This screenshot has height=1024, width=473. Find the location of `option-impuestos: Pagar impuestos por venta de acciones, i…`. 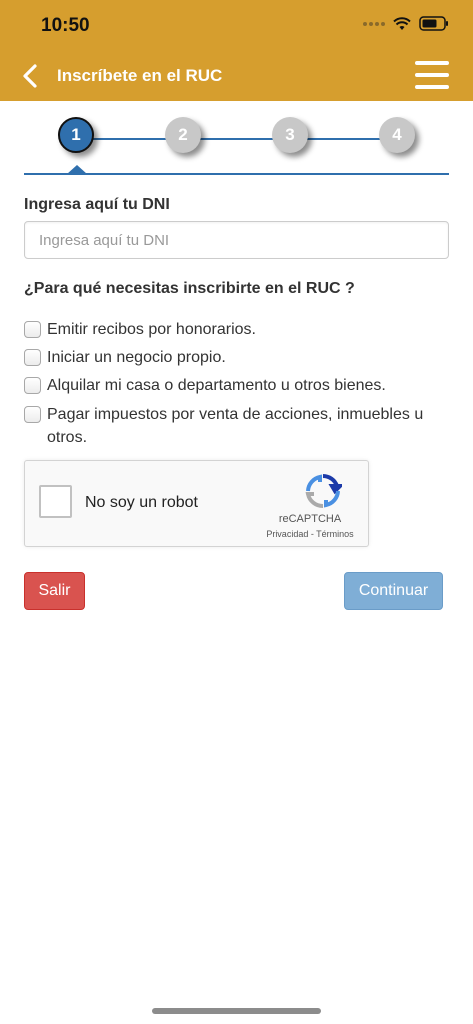

option-impuestos: Pagar impuestos por venta de acciones, i… is located at coordinates (236, 426).